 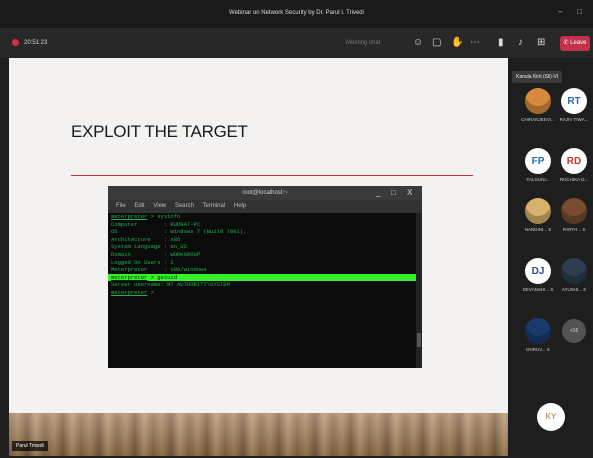 What do you see at coordinates (418, 42) in the screenshot?
I see `people-icon: ☺` at bounding box center [418, 42].